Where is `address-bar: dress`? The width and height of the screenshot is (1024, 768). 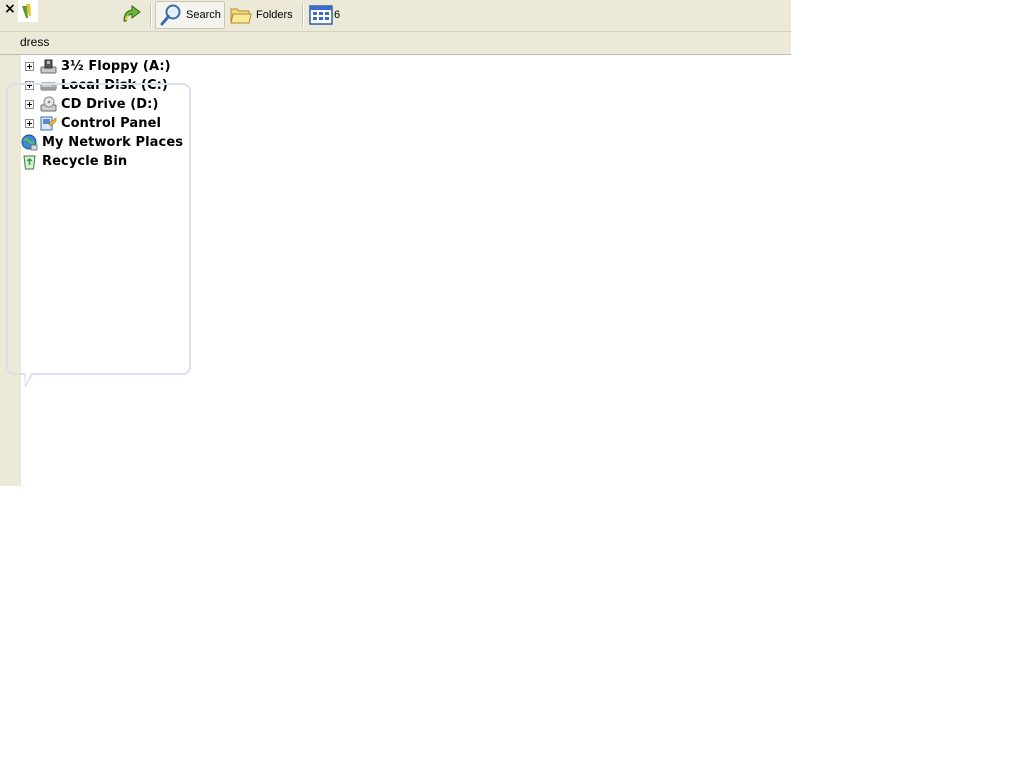
address-bar: dress is located at coordinates (395, 43).